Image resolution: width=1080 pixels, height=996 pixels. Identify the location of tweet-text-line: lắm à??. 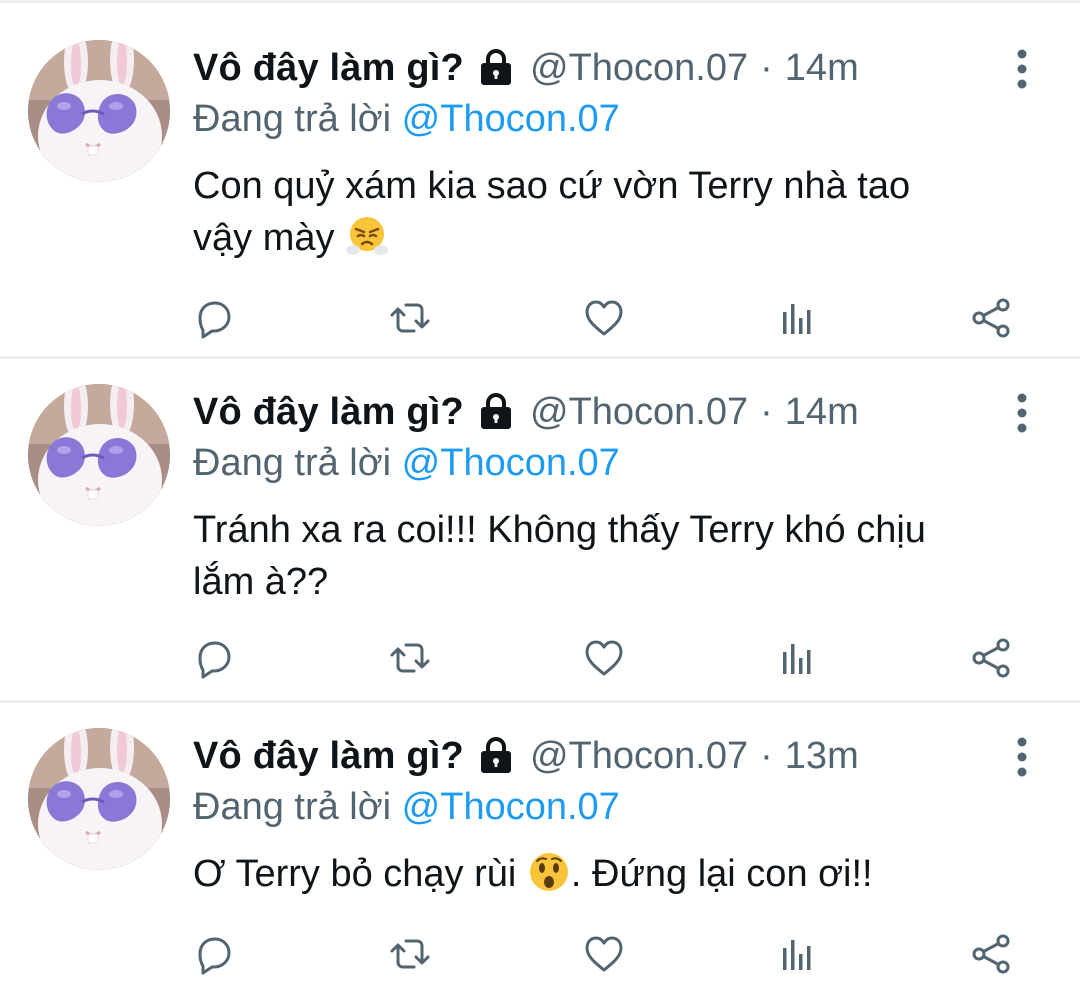
(261, 582).